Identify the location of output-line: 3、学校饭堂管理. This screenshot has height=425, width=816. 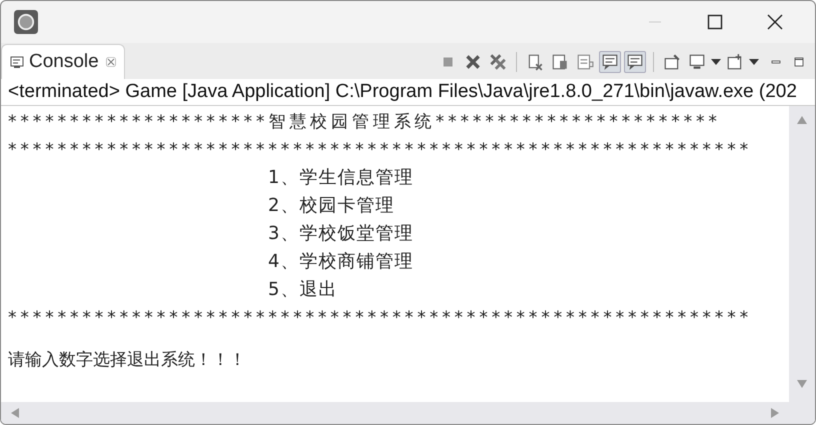
(341, 233).